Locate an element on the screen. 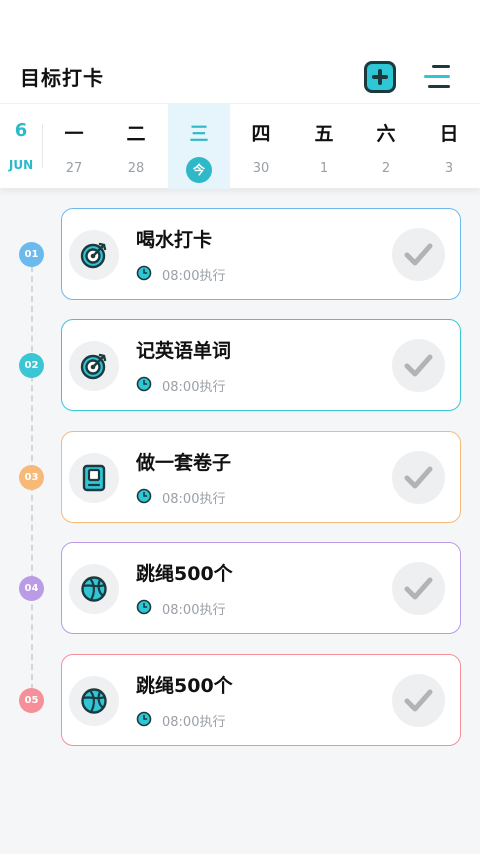 This screenshot has width=480, height=854. paper-icon is located at coordinates (94, 478).